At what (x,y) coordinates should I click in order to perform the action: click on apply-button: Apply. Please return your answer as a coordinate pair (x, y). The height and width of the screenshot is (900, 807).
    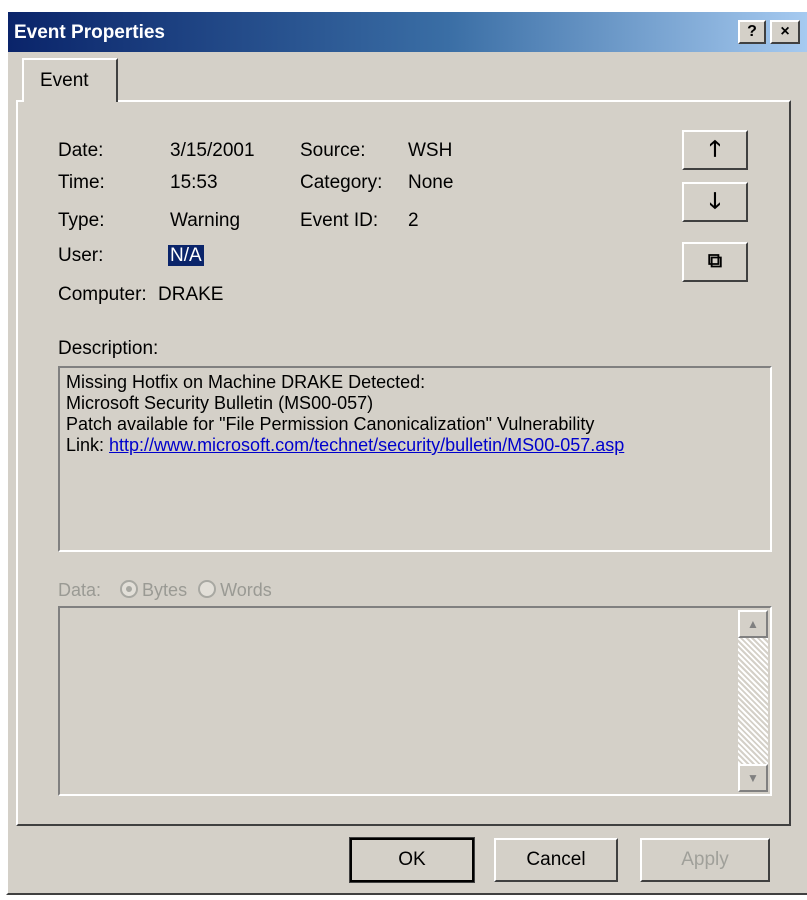
    Looking at the image, I should click on (705, 860).